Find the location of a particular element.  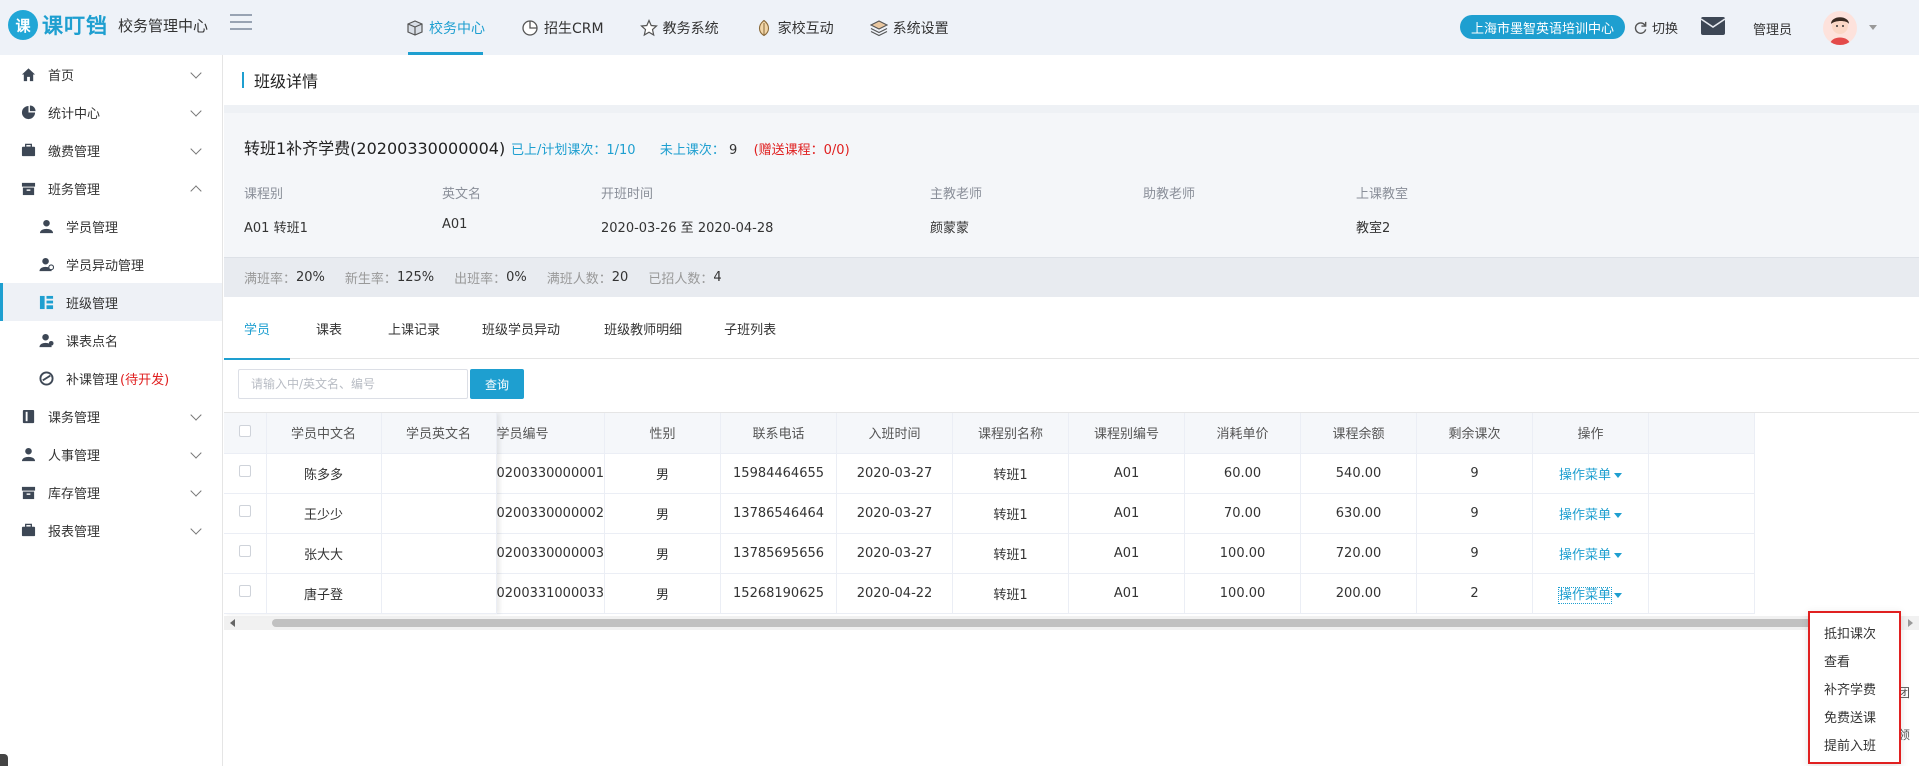

person-icon is located at coordinates (28, 454).